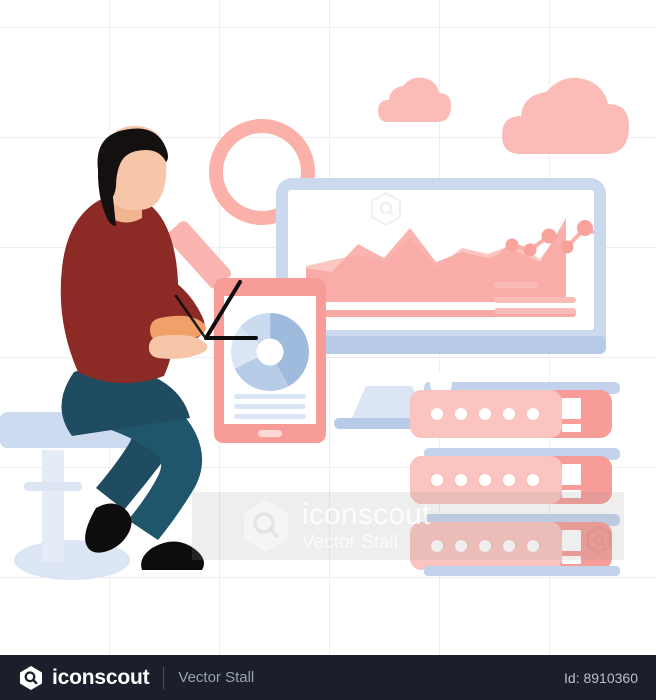  What do you see at coordinates (164, 677) in the screenshot?
I see `footer-divider` at bounding box center [164, 677].